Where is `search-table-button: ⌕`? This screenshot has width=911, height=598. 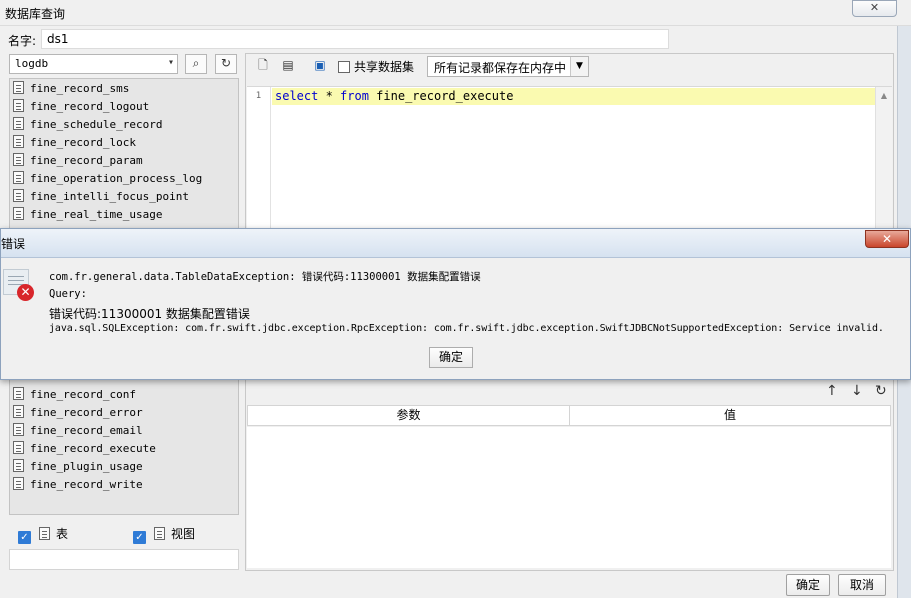
search-table-button: ⌕ is located at coordinates (196, 64).